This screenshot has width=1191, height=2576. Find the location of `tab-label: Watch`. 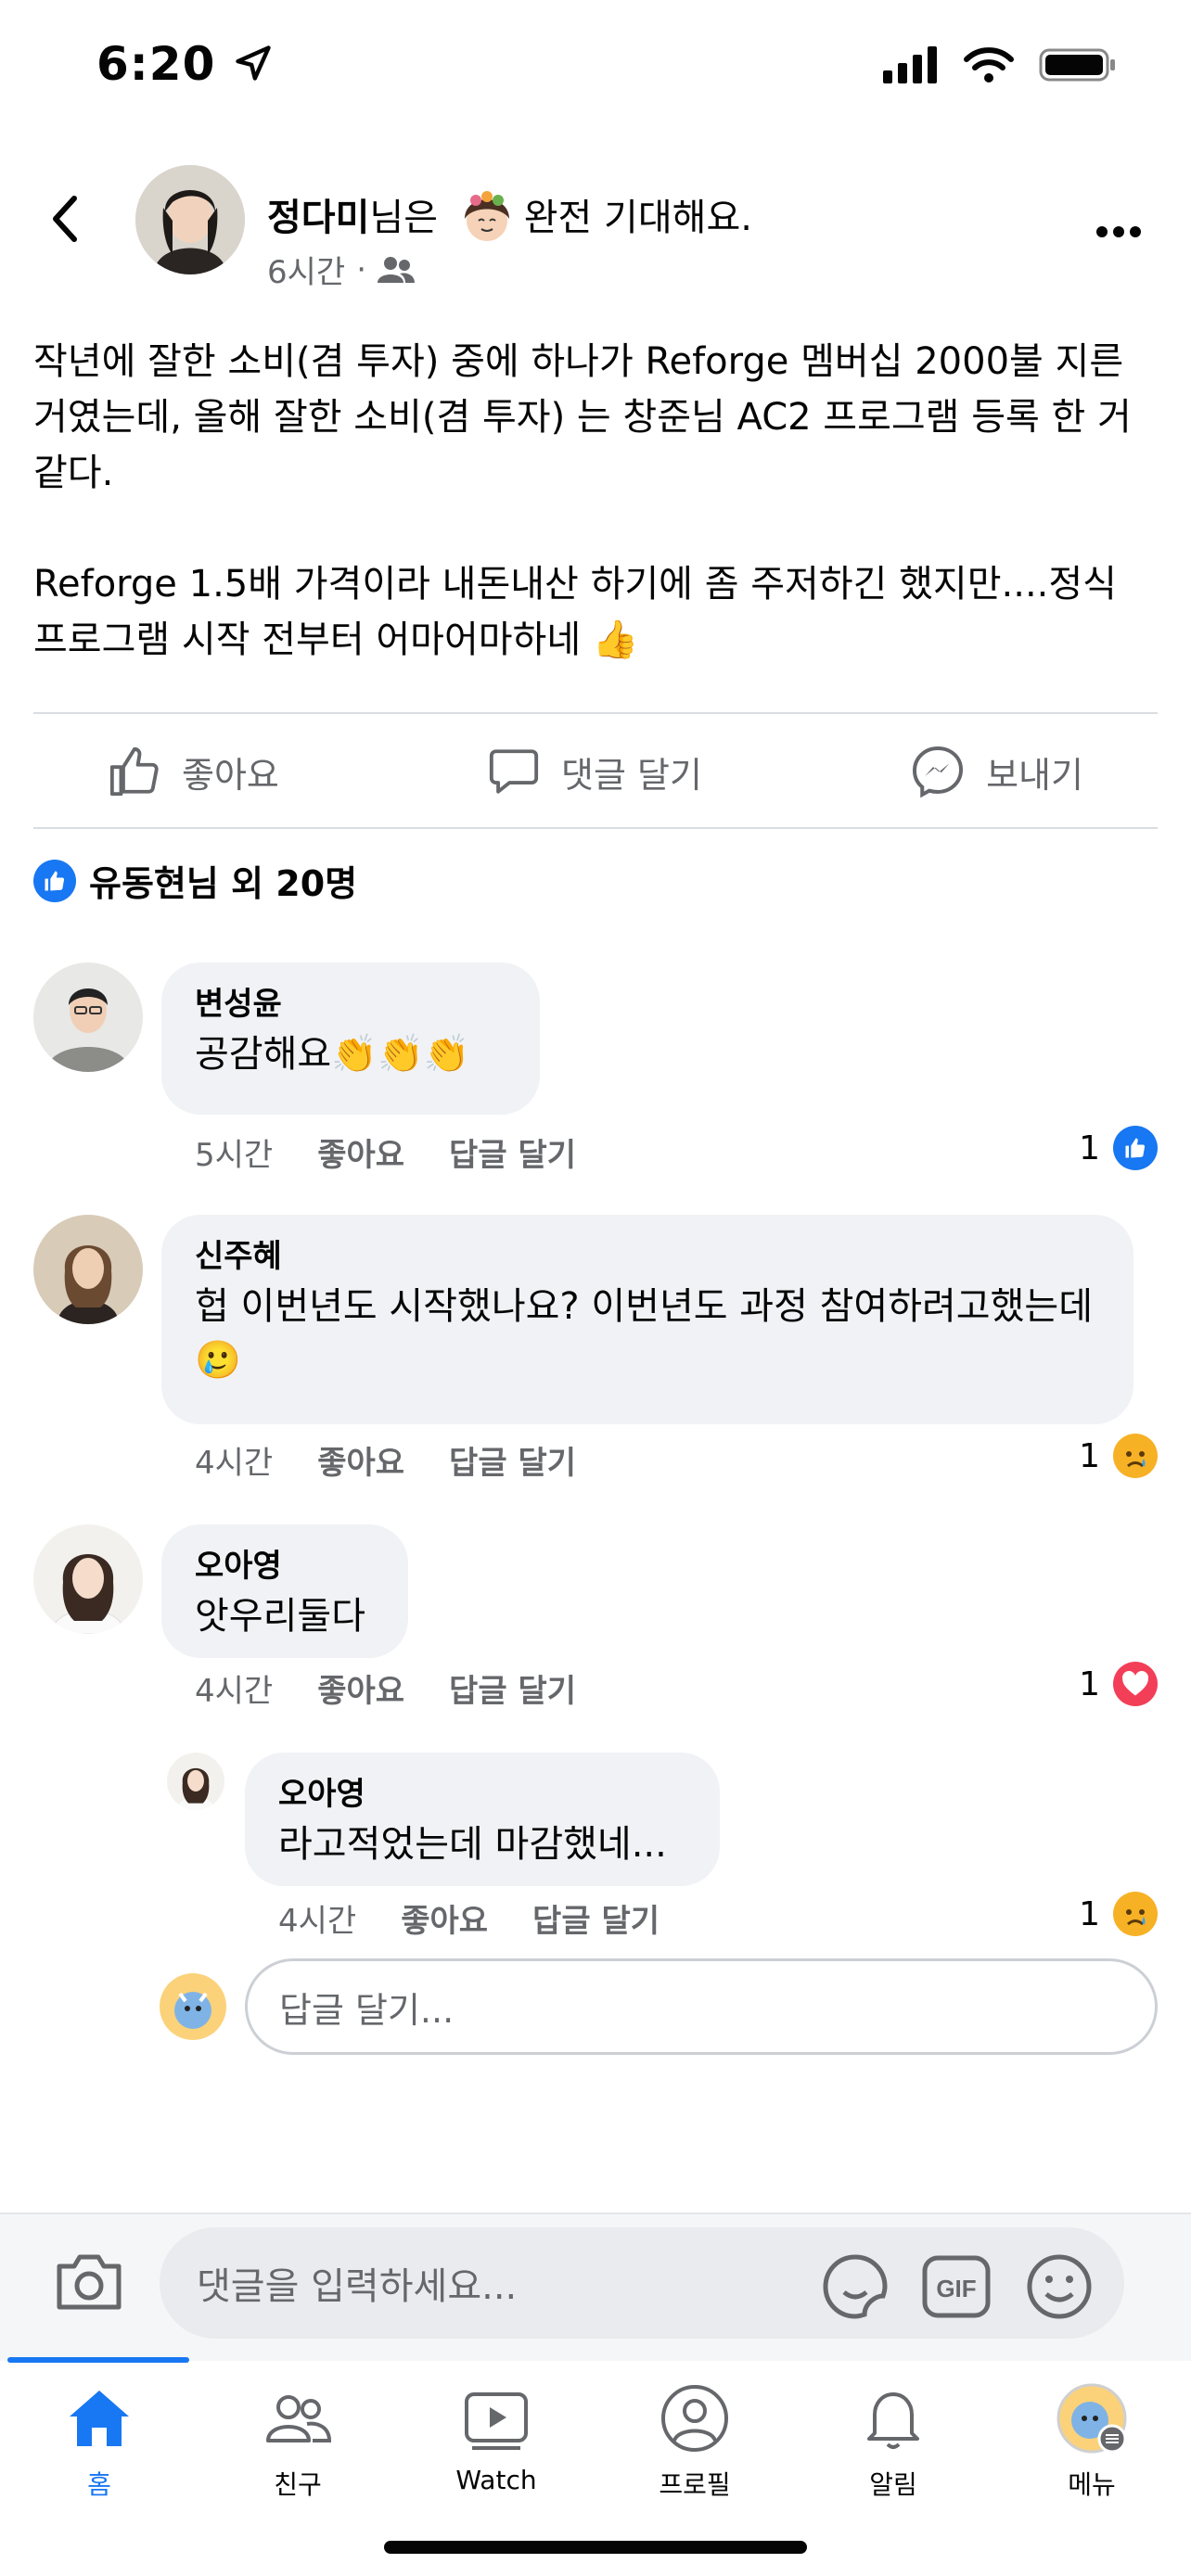

tab-label: Watch is located at coordinates (496, 2480).